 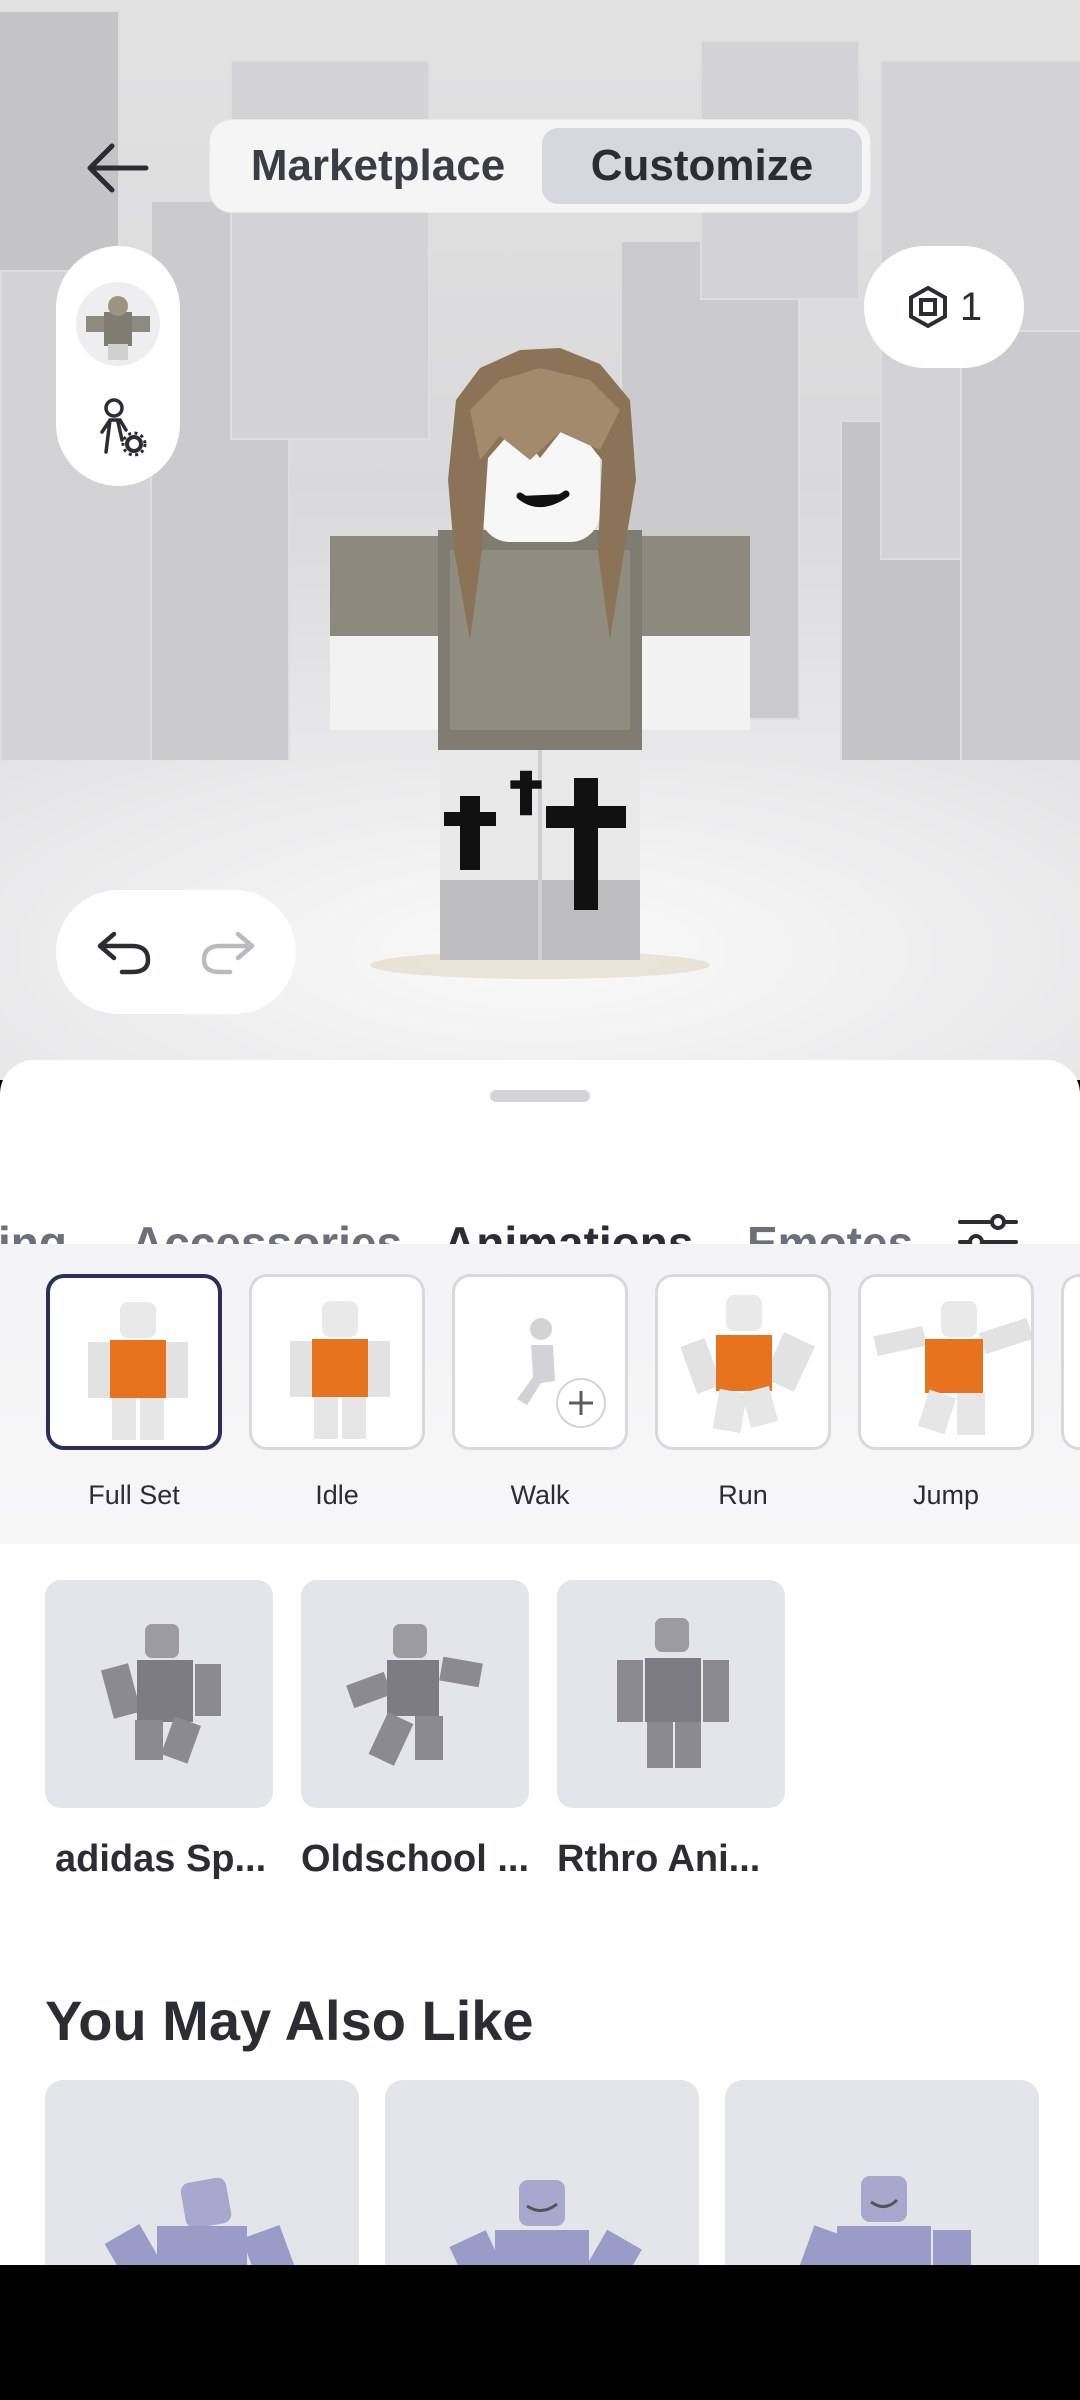 What do you see at coordinates (540, 166) in the screenshot?
I see `mode-switch: Marketplace Customize` at bounding box center [540, 166].